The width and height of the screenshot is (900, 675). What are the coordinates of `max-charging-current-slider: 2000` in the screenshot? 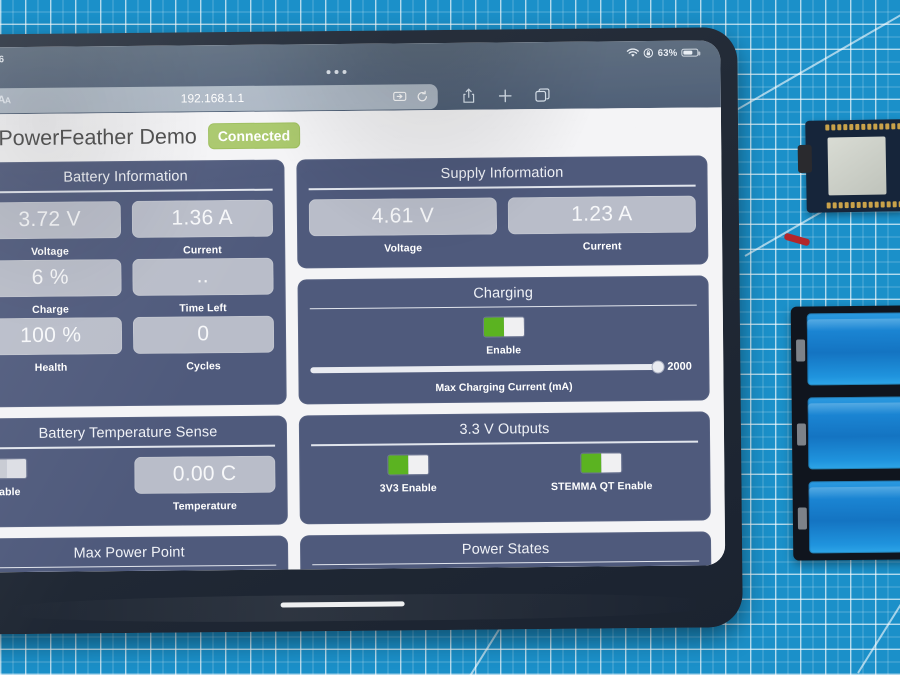 It's located at (503, 367).